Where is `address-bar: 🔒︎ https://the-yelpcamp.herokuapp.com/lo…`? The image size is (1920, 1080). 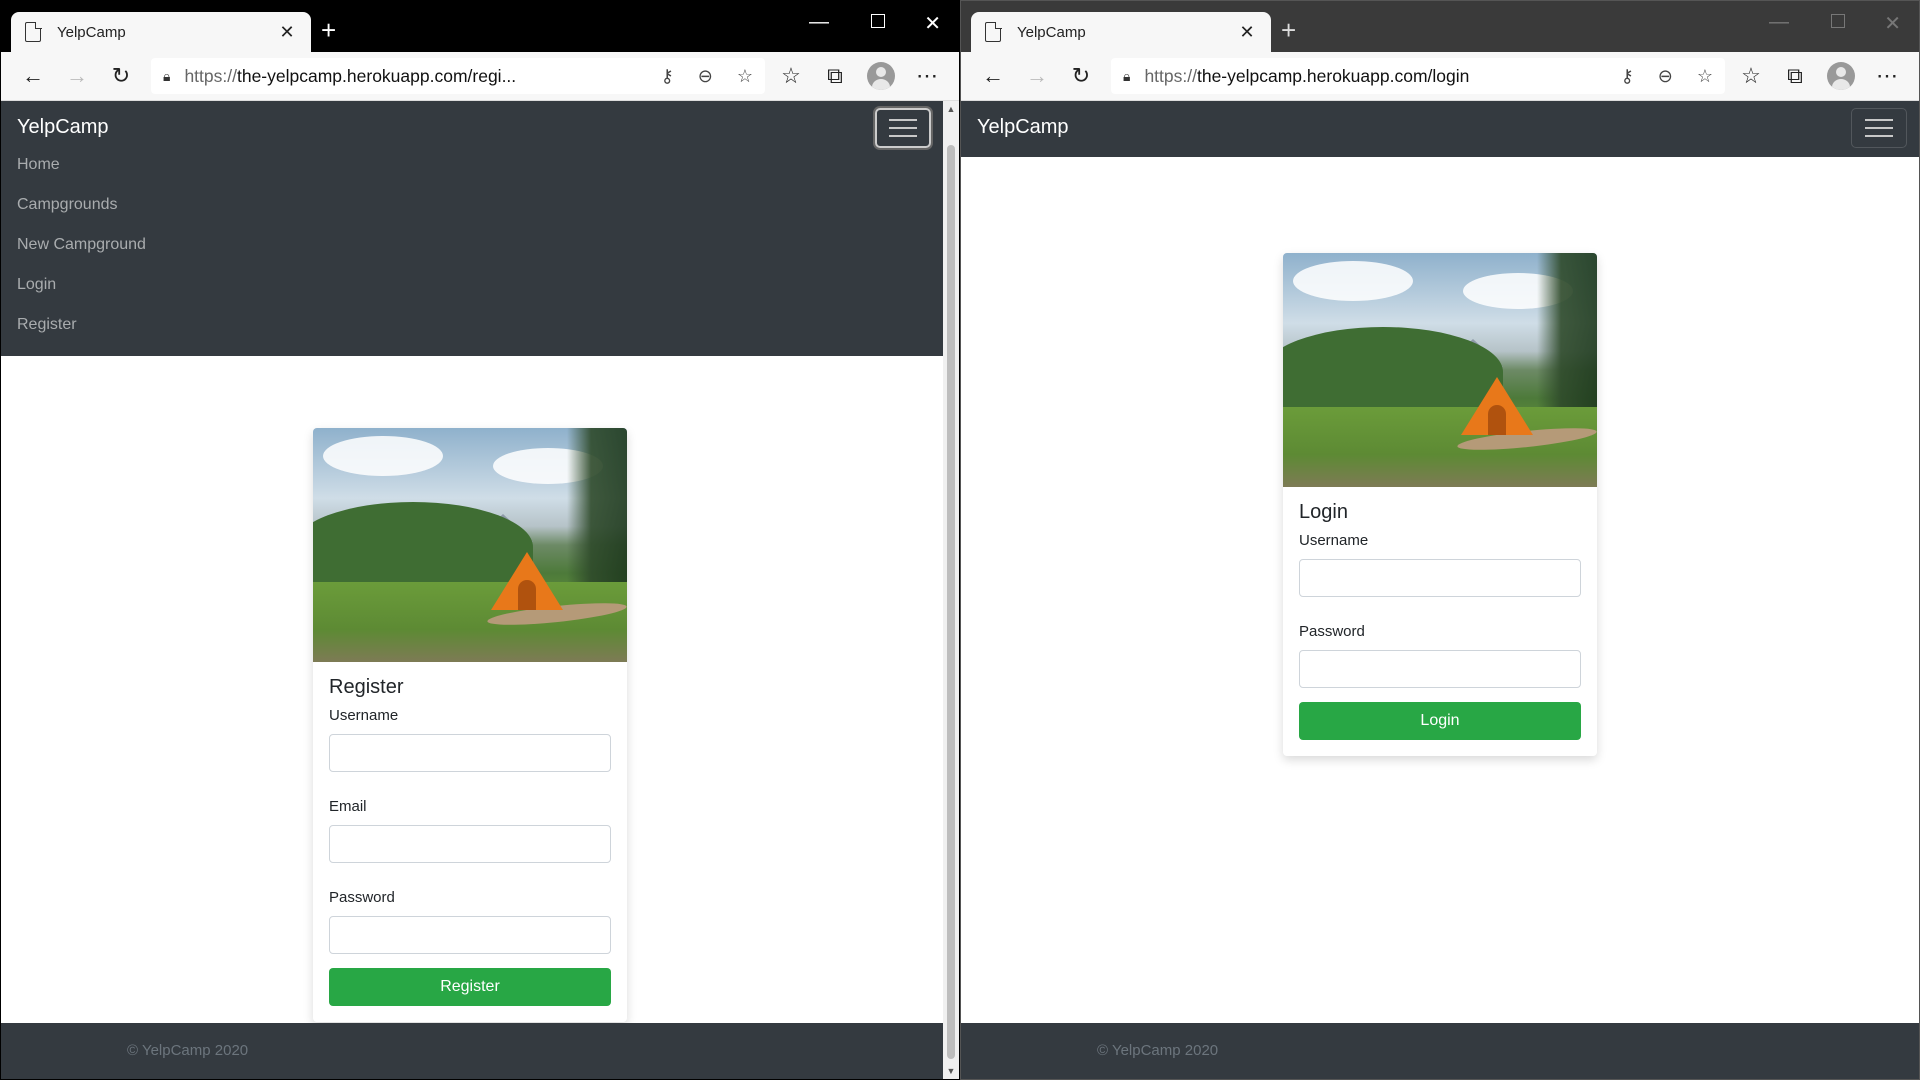
address-bar: 🔒︎ https://the-yelpcamp.herokuapp.com/lo… is located at coordinates (1418, 76).